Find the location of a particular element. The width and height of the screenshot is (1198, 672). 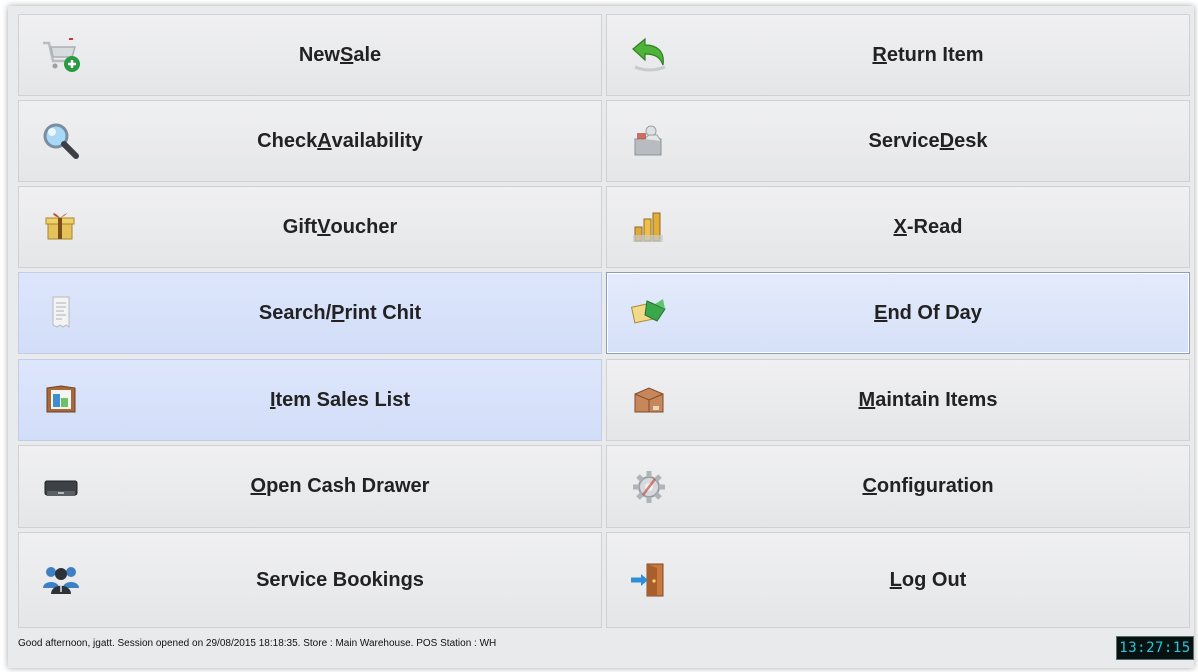

configuration-button: Configuration is located at coordinates (898, 486).